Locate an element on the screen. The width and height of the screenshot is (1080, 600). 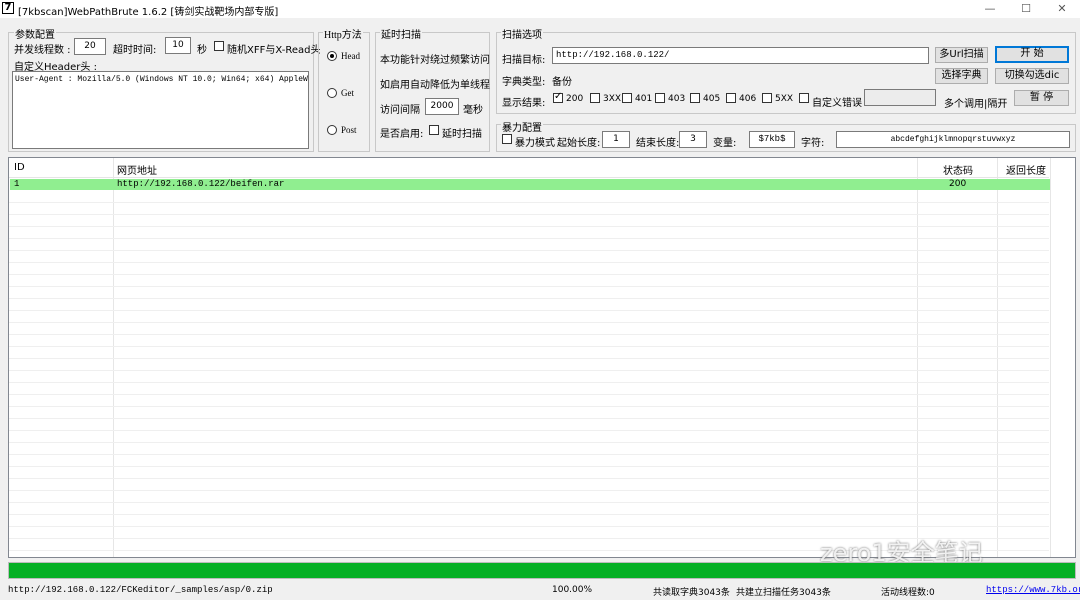
radio-head-label: Head is located at coordinates (350, 56).